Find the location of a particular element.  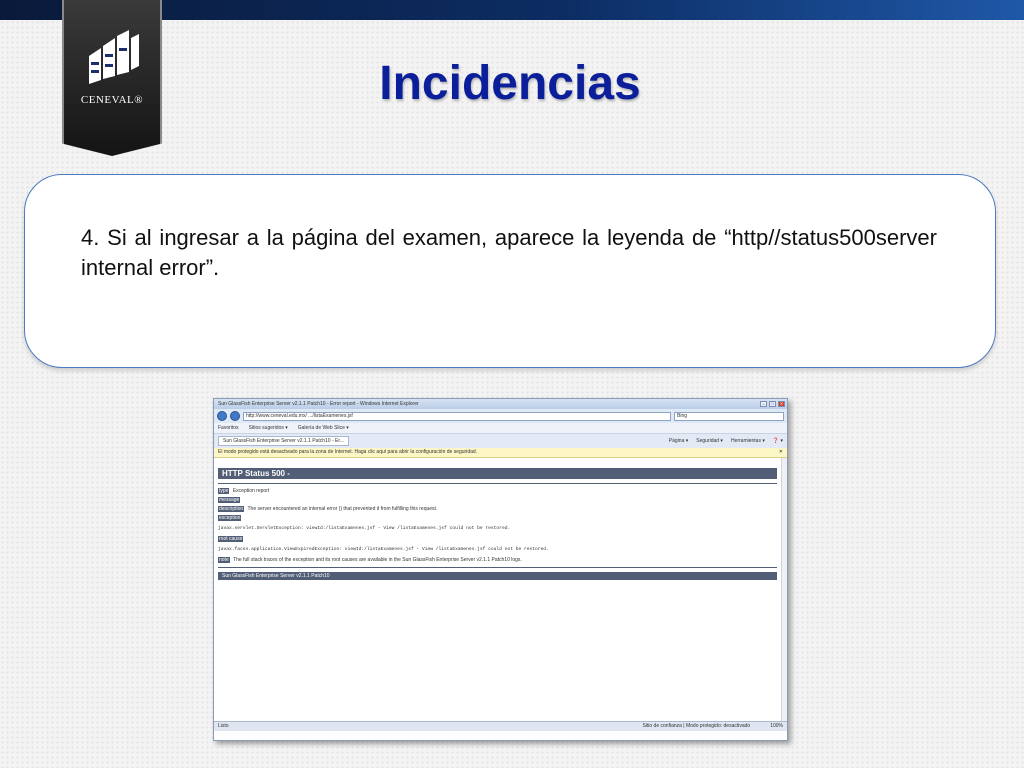

slide-title: Incidencias is located at coordinates (510, 83).